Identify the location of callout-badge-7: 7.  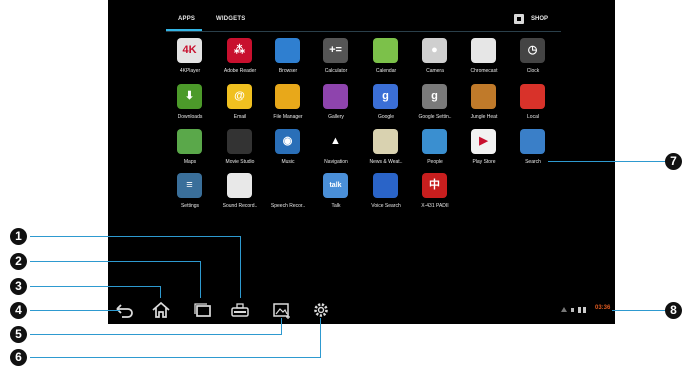
(673, 161).